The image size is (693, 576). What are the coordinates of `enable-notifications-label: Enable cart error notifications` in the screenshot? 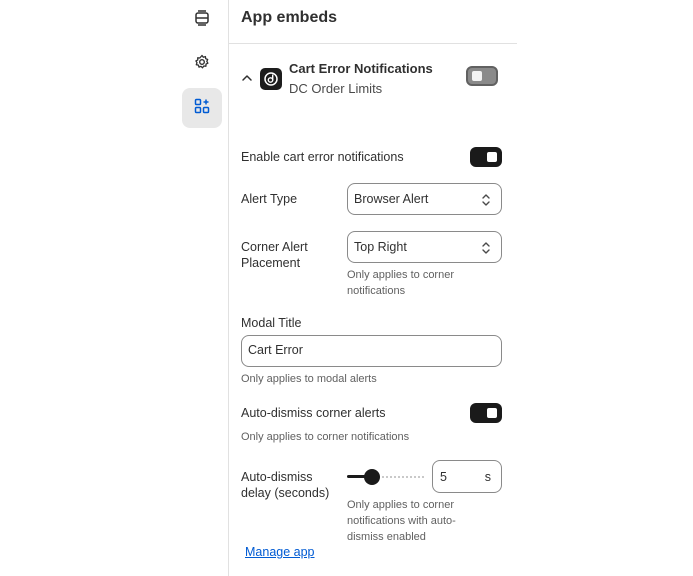 It's located at (322, 157).